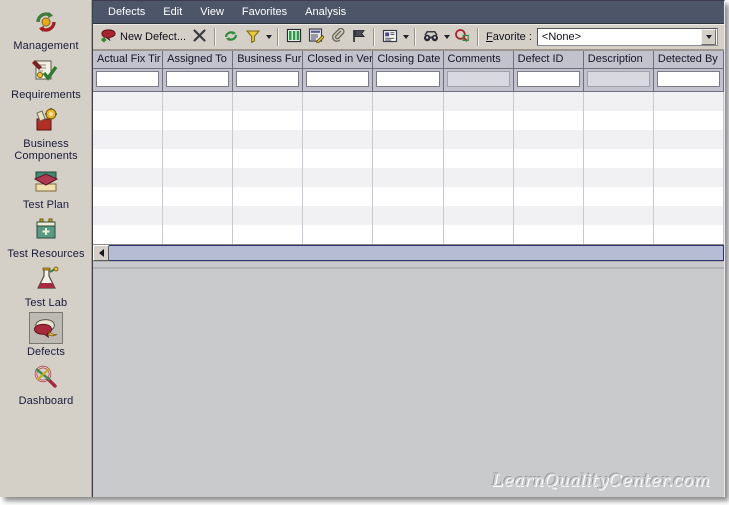 The height and width of the screenshot is (505, 729). Describe the element at coordinates (199, 37) in the screenshot. I see `delete-button` at that location.